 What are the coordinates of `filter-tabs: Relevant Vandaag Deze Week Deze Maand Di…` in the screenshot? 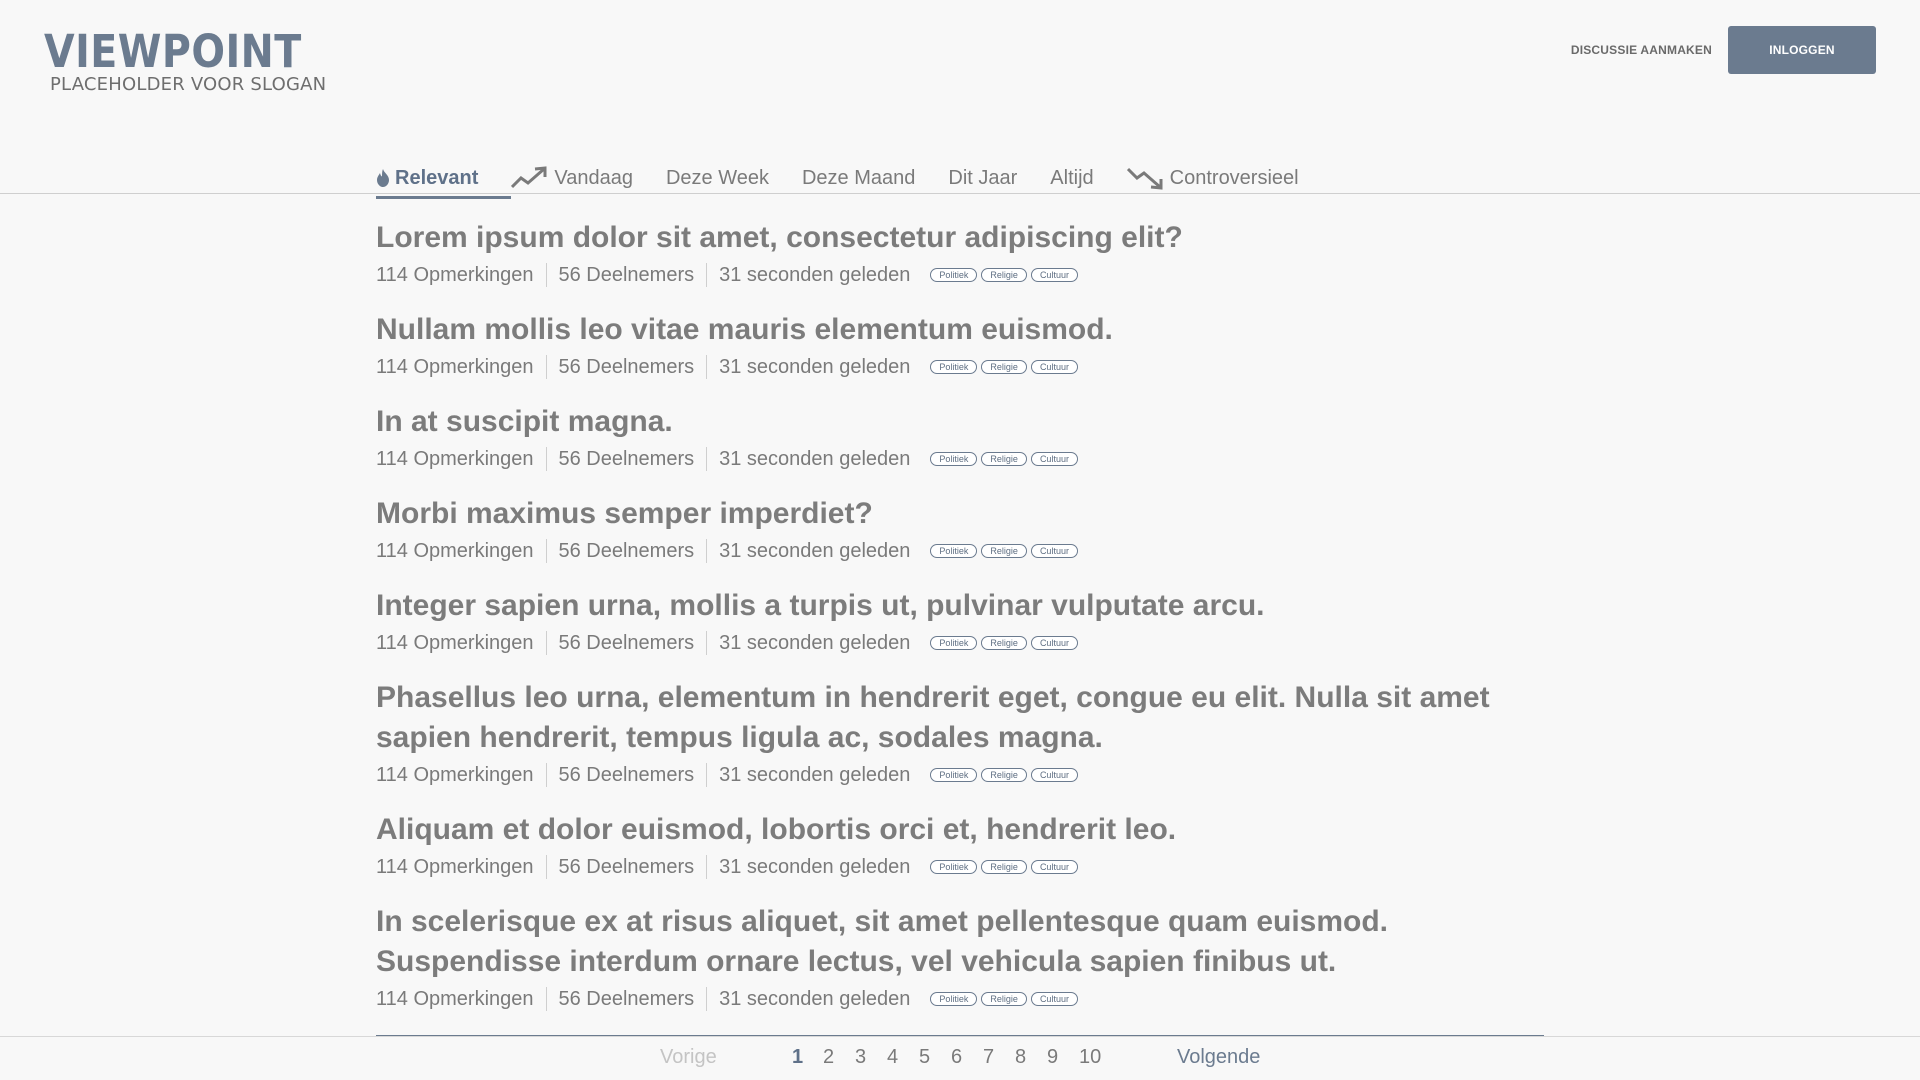 It's located at (854, 181).